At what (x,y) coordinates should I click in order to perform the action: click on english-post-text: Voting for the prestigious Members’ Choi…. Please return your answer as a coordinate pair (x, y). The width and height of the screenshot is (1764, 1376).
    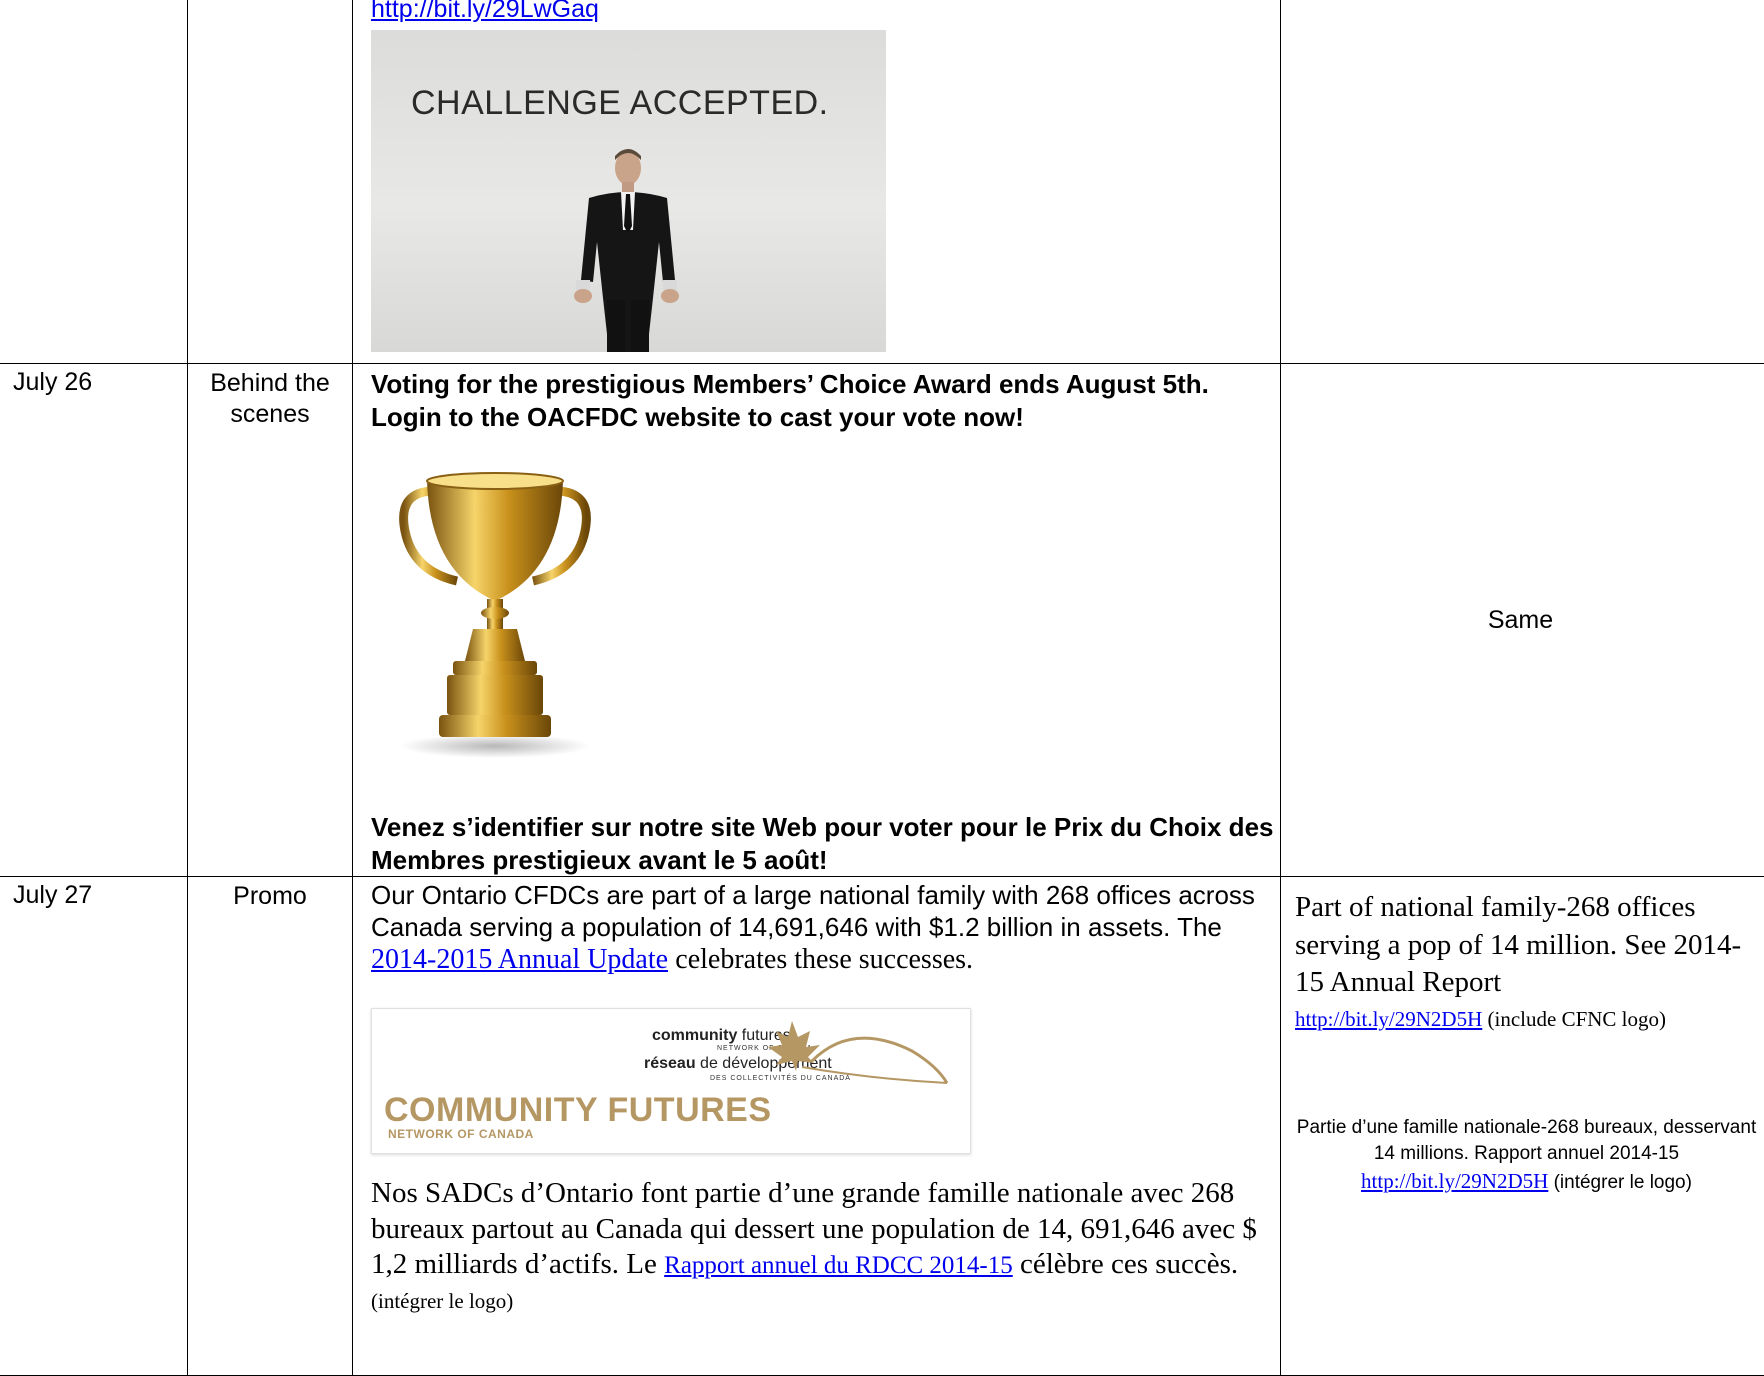
    Looking at the image, I should click on (825, 400).